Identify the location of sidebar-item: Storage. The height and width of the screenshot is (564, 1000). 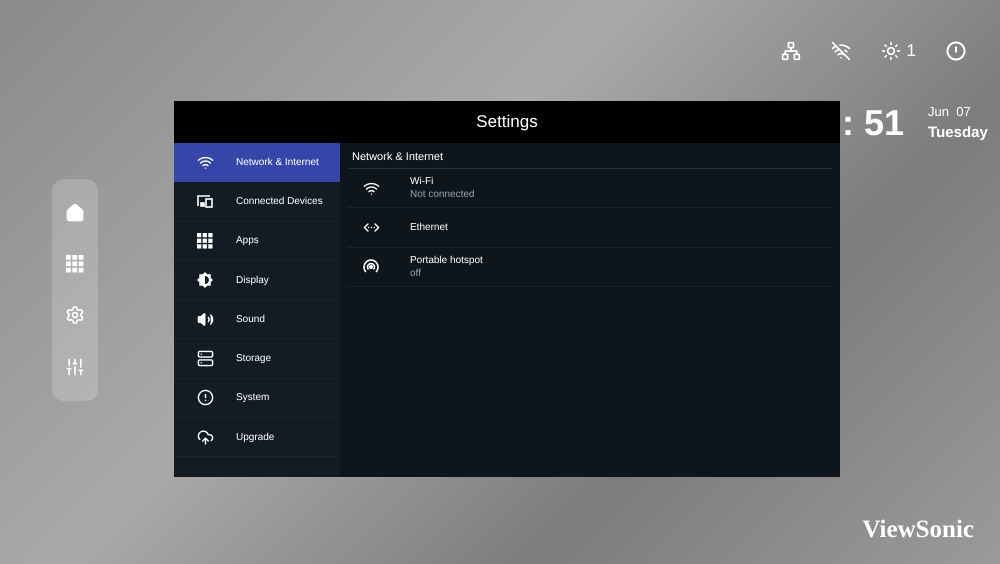
(257, 359).